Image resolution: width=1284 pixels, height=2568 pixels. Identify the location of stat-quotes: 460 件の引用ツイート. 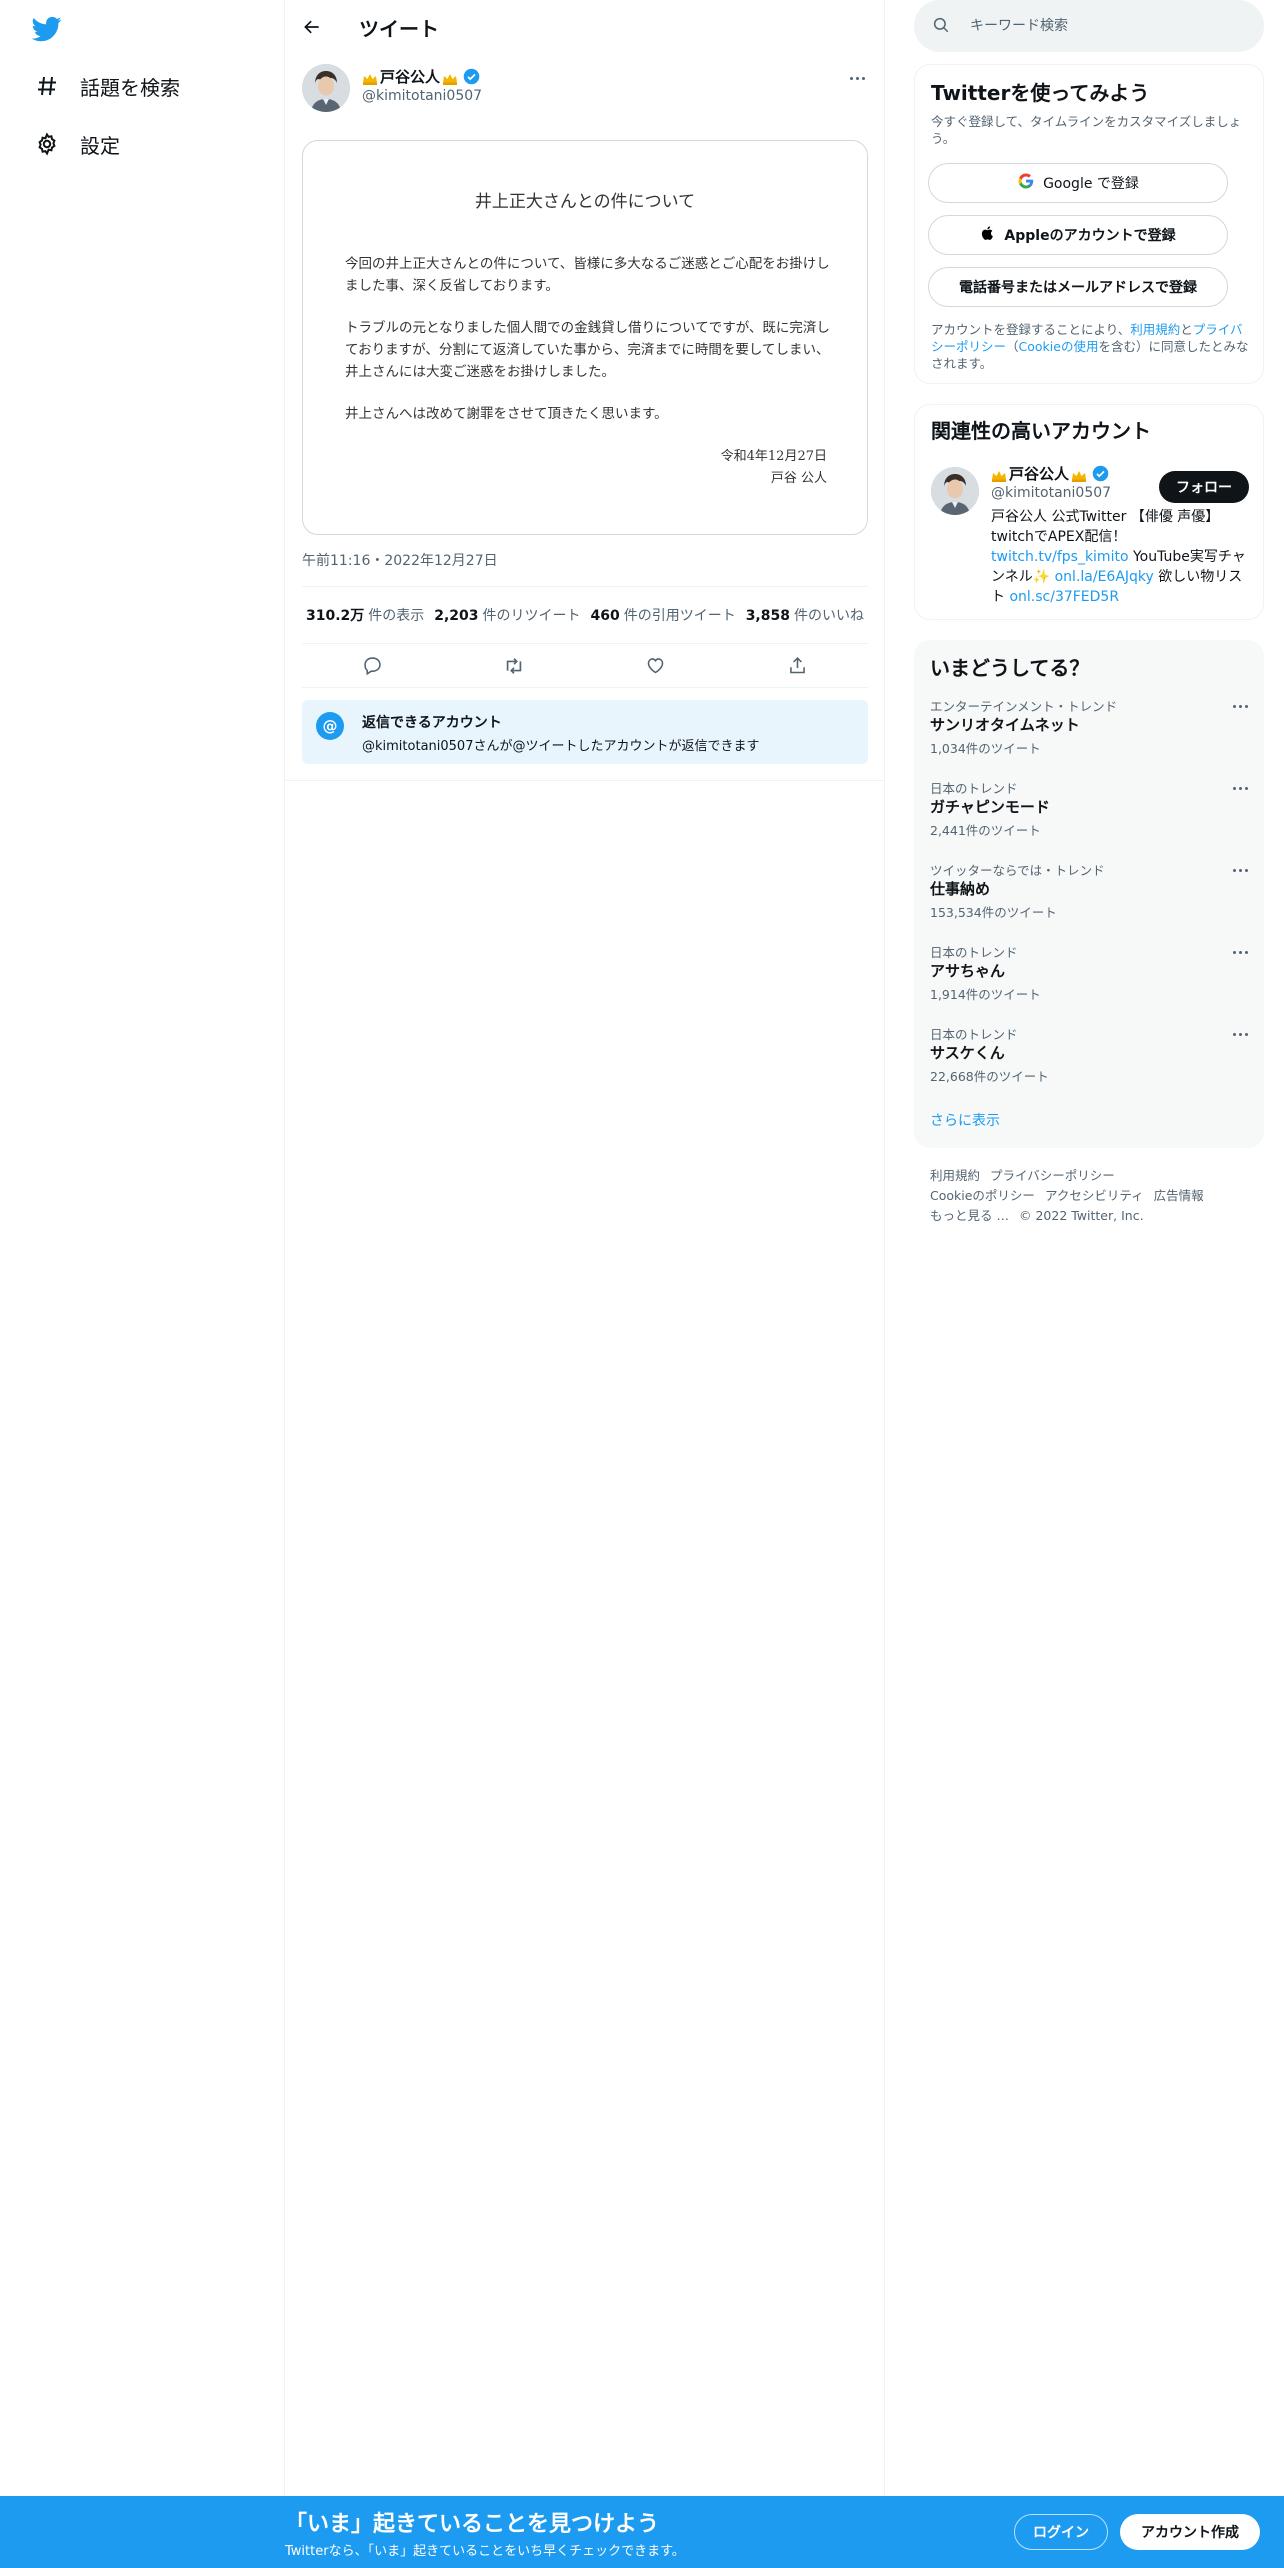
(663, 615).